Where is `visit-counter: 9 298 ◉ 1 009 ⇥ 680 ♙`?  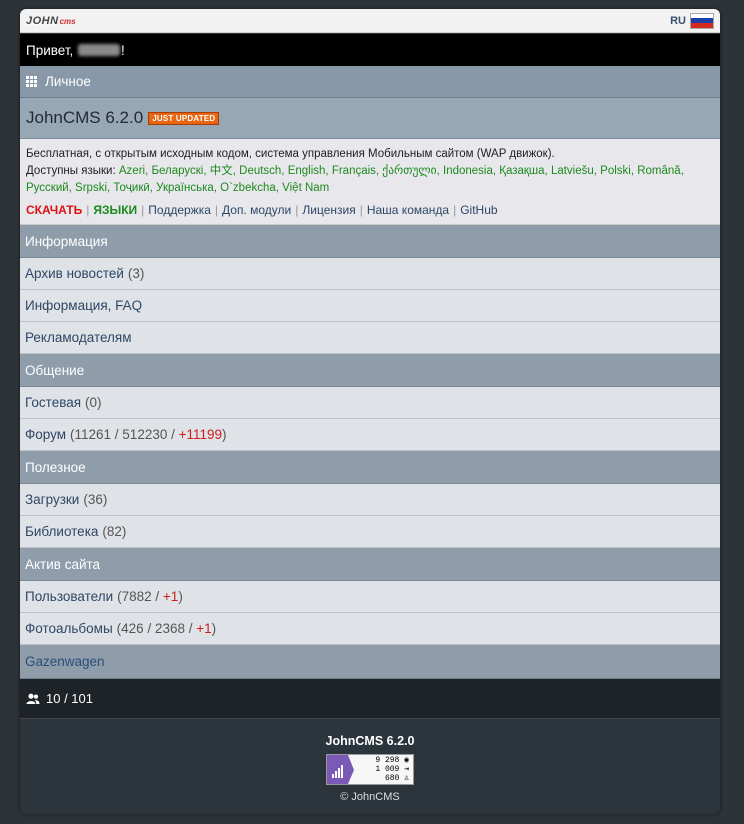 visit-counter: 9 298 ◉ 1 009 ⇥ 680 ♙ is located at coordinates (370, 769).